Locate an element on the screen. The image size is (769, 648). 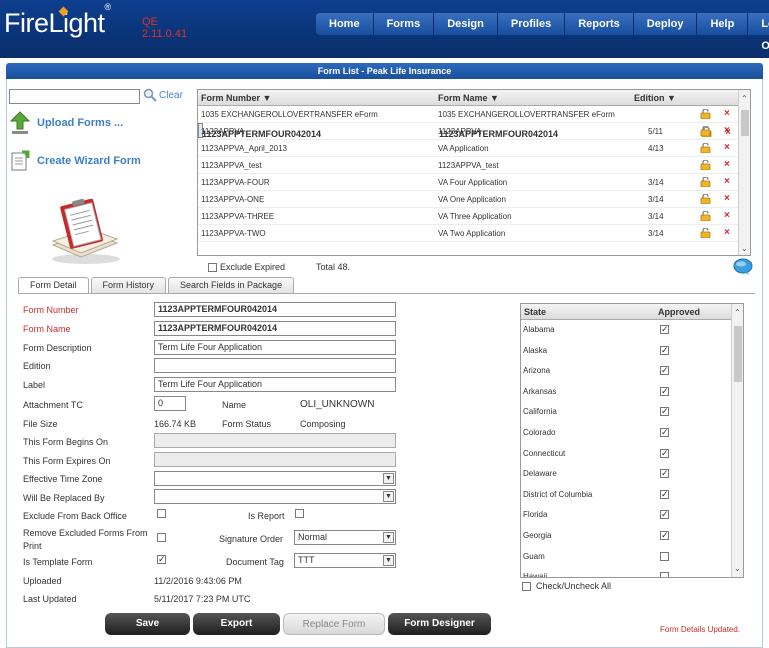
table-row: 1123APPVA-THREE VA Three Application 3/14 × is located at coordinates (474, 216).